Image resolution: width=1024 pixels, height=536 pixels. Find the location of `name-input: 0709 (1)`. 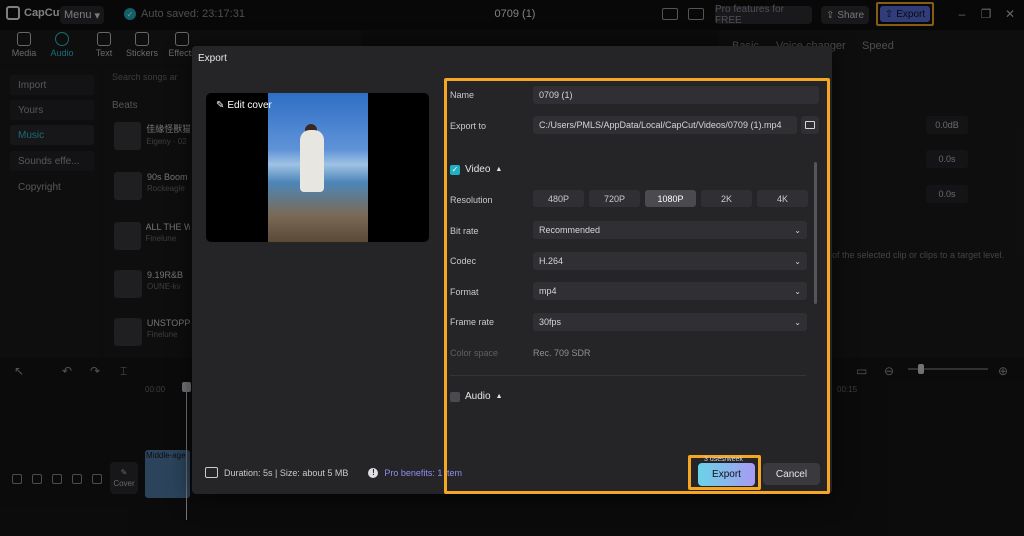

name-input: 0709 (1) is located at coordinates (676, 95).